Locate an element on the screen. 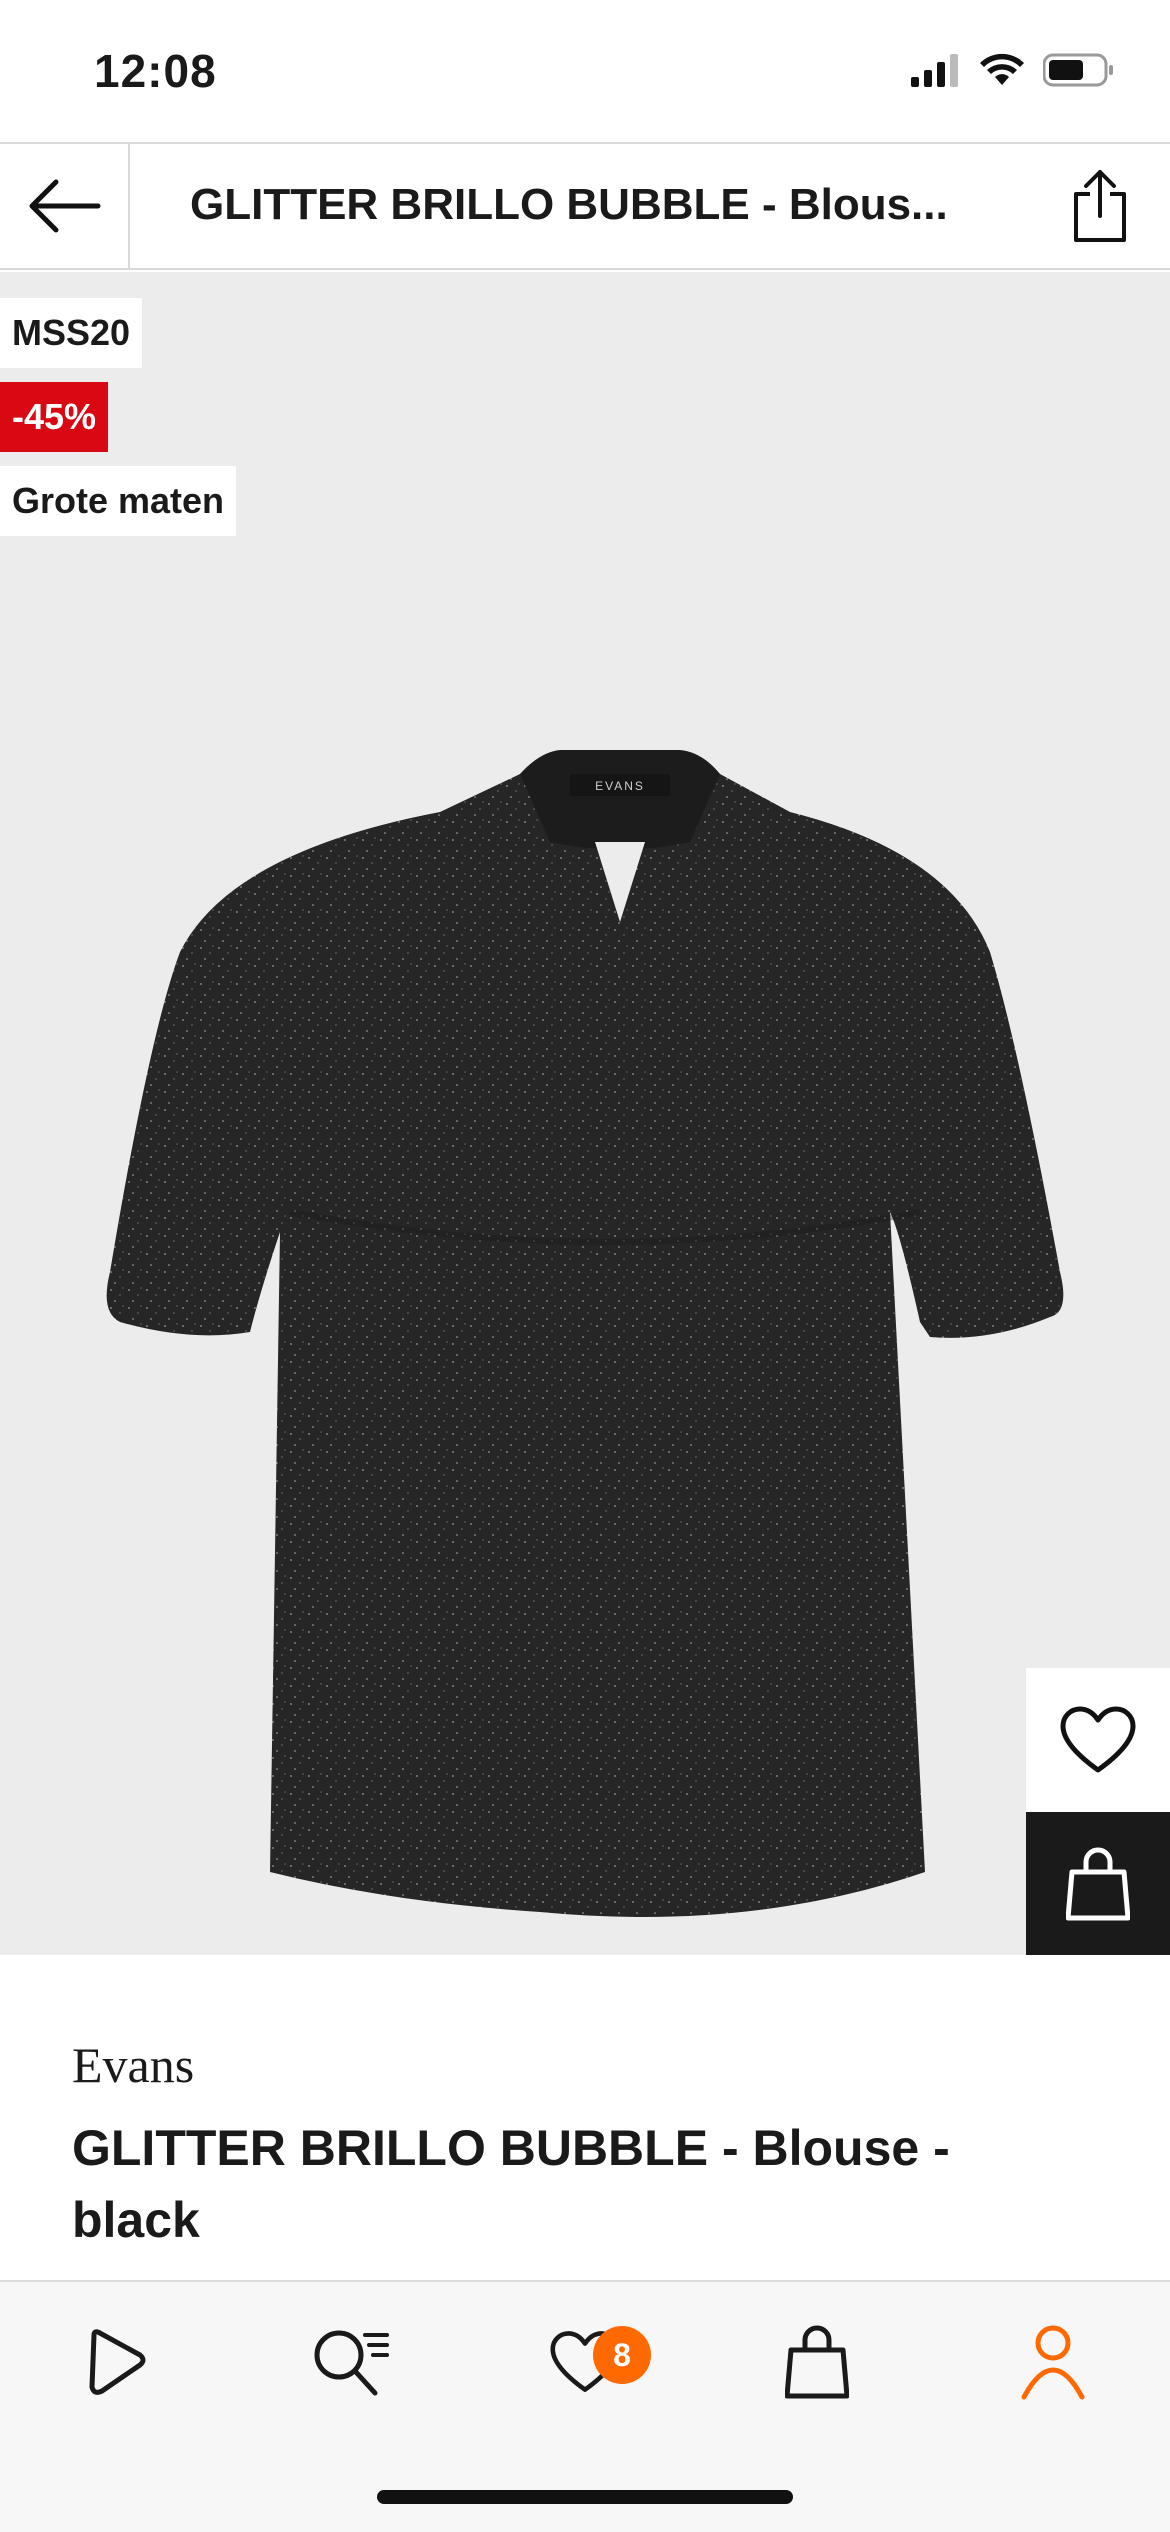  tab-wishlist: 8 is located at coordinates (593, 2362).